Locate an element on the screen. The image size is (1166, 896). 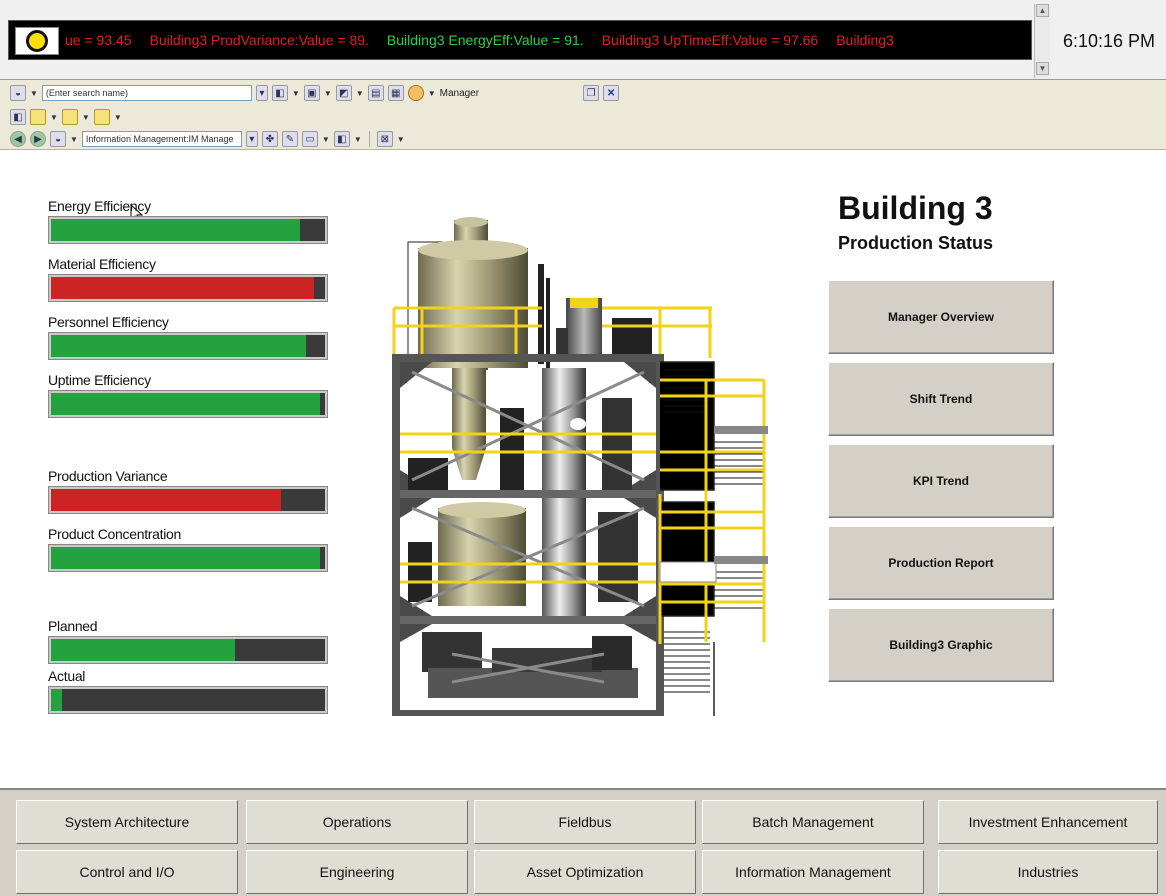
clock: 6:10:16 PM is located at coordinates (1109, 41).